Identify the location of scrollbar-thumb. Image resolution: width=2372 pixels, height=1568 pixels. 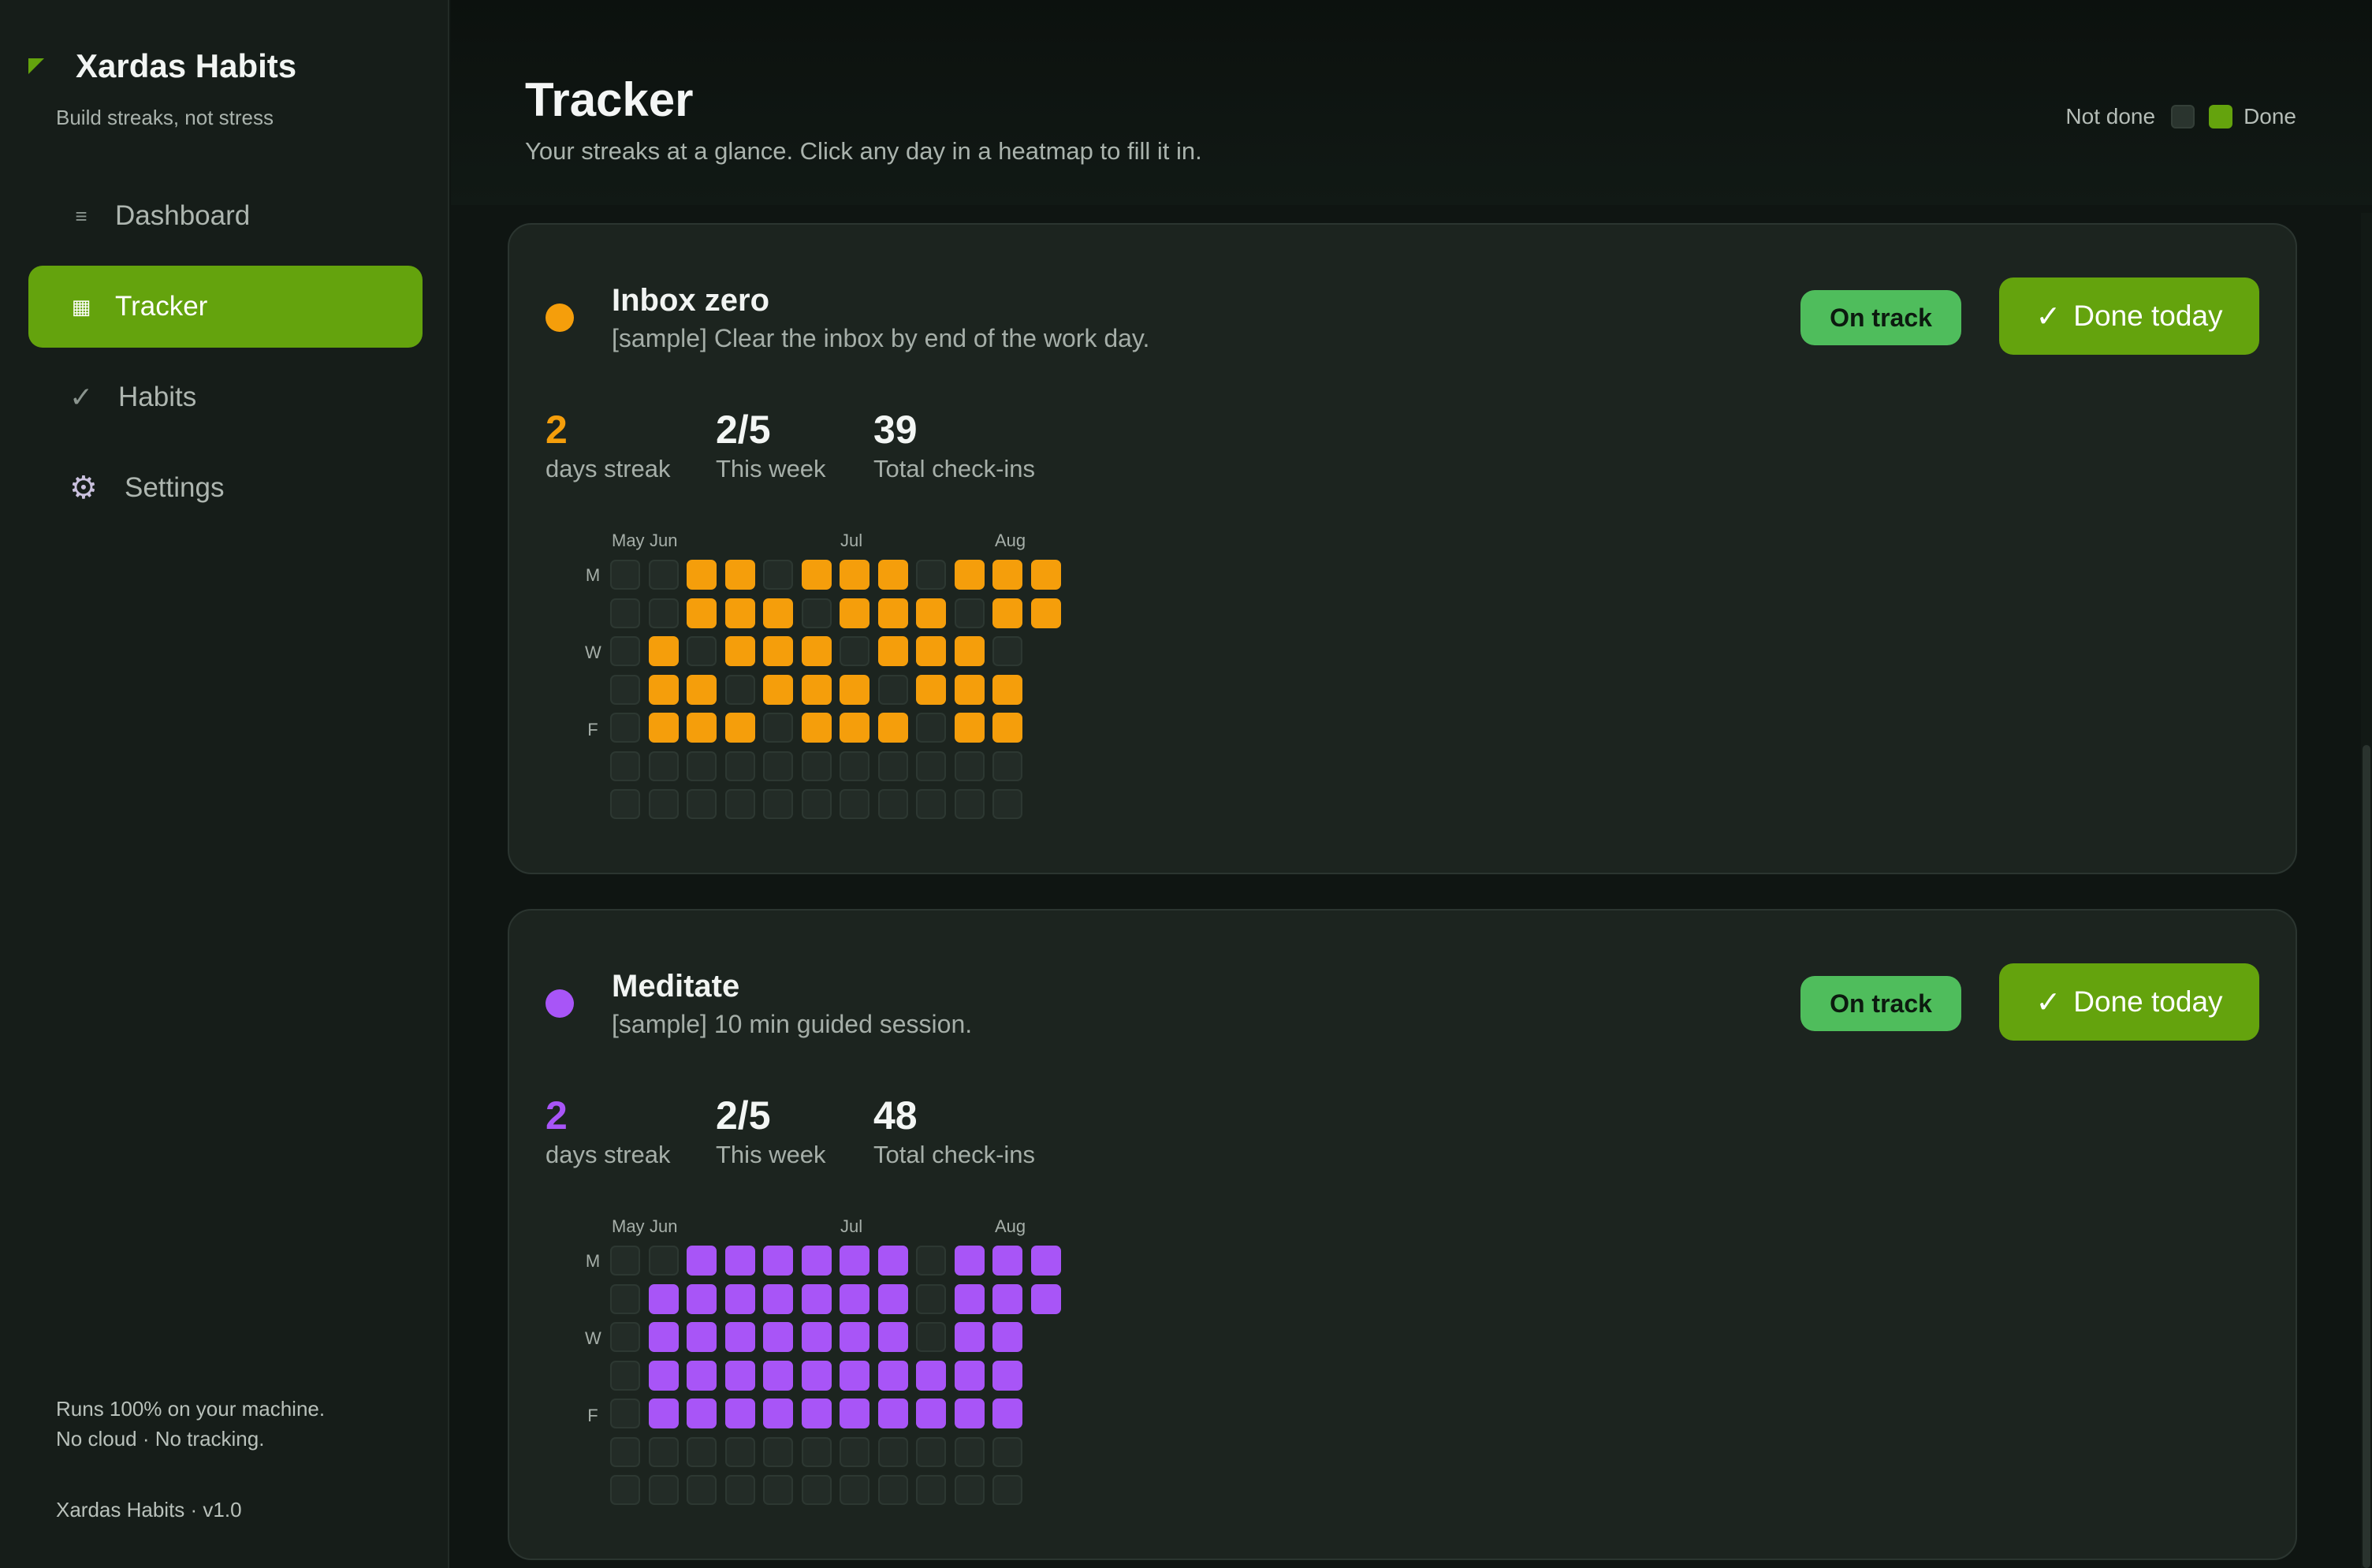
(2366, 1156).